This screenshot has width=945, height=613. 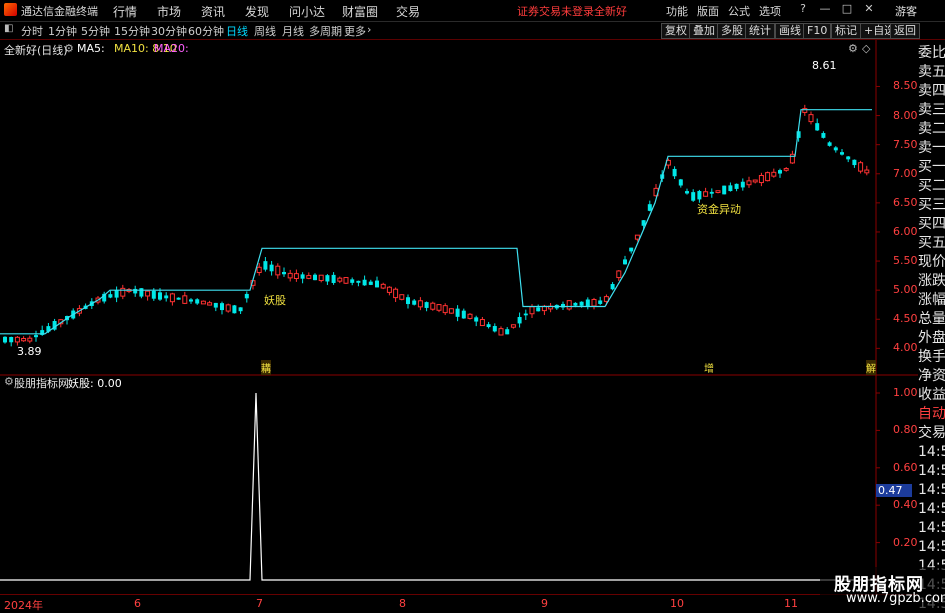 I want to click on menu-xuanxiang: 选项, so click(x=770, y=11).